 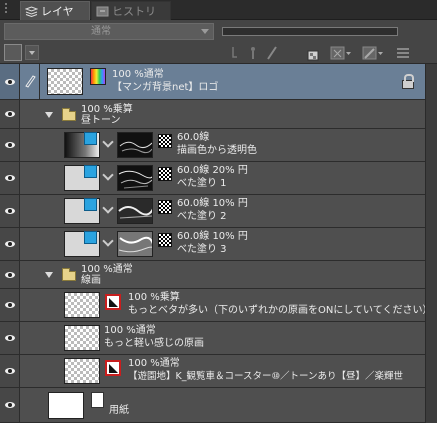 I want to click on layer-row-gradient: 60.0線 描画色から透明色, so click(x=212, y=145).